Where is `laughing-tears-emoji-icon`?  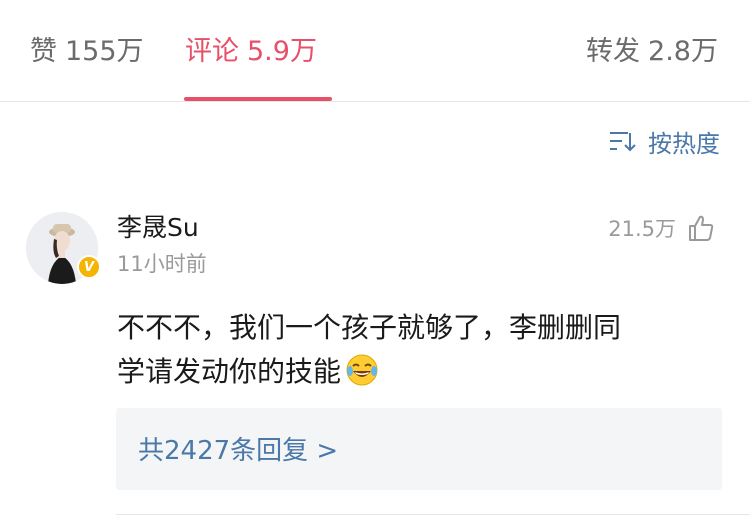 laughing-tears-emoji-icon is located at coordinates (362, 370).